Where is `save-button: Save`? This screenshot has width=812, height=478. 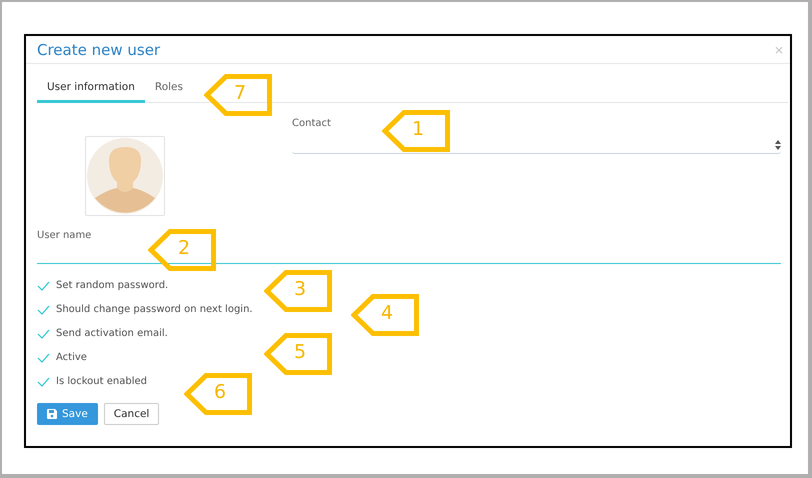
save-button: Save is located at coordinates (67, 414).